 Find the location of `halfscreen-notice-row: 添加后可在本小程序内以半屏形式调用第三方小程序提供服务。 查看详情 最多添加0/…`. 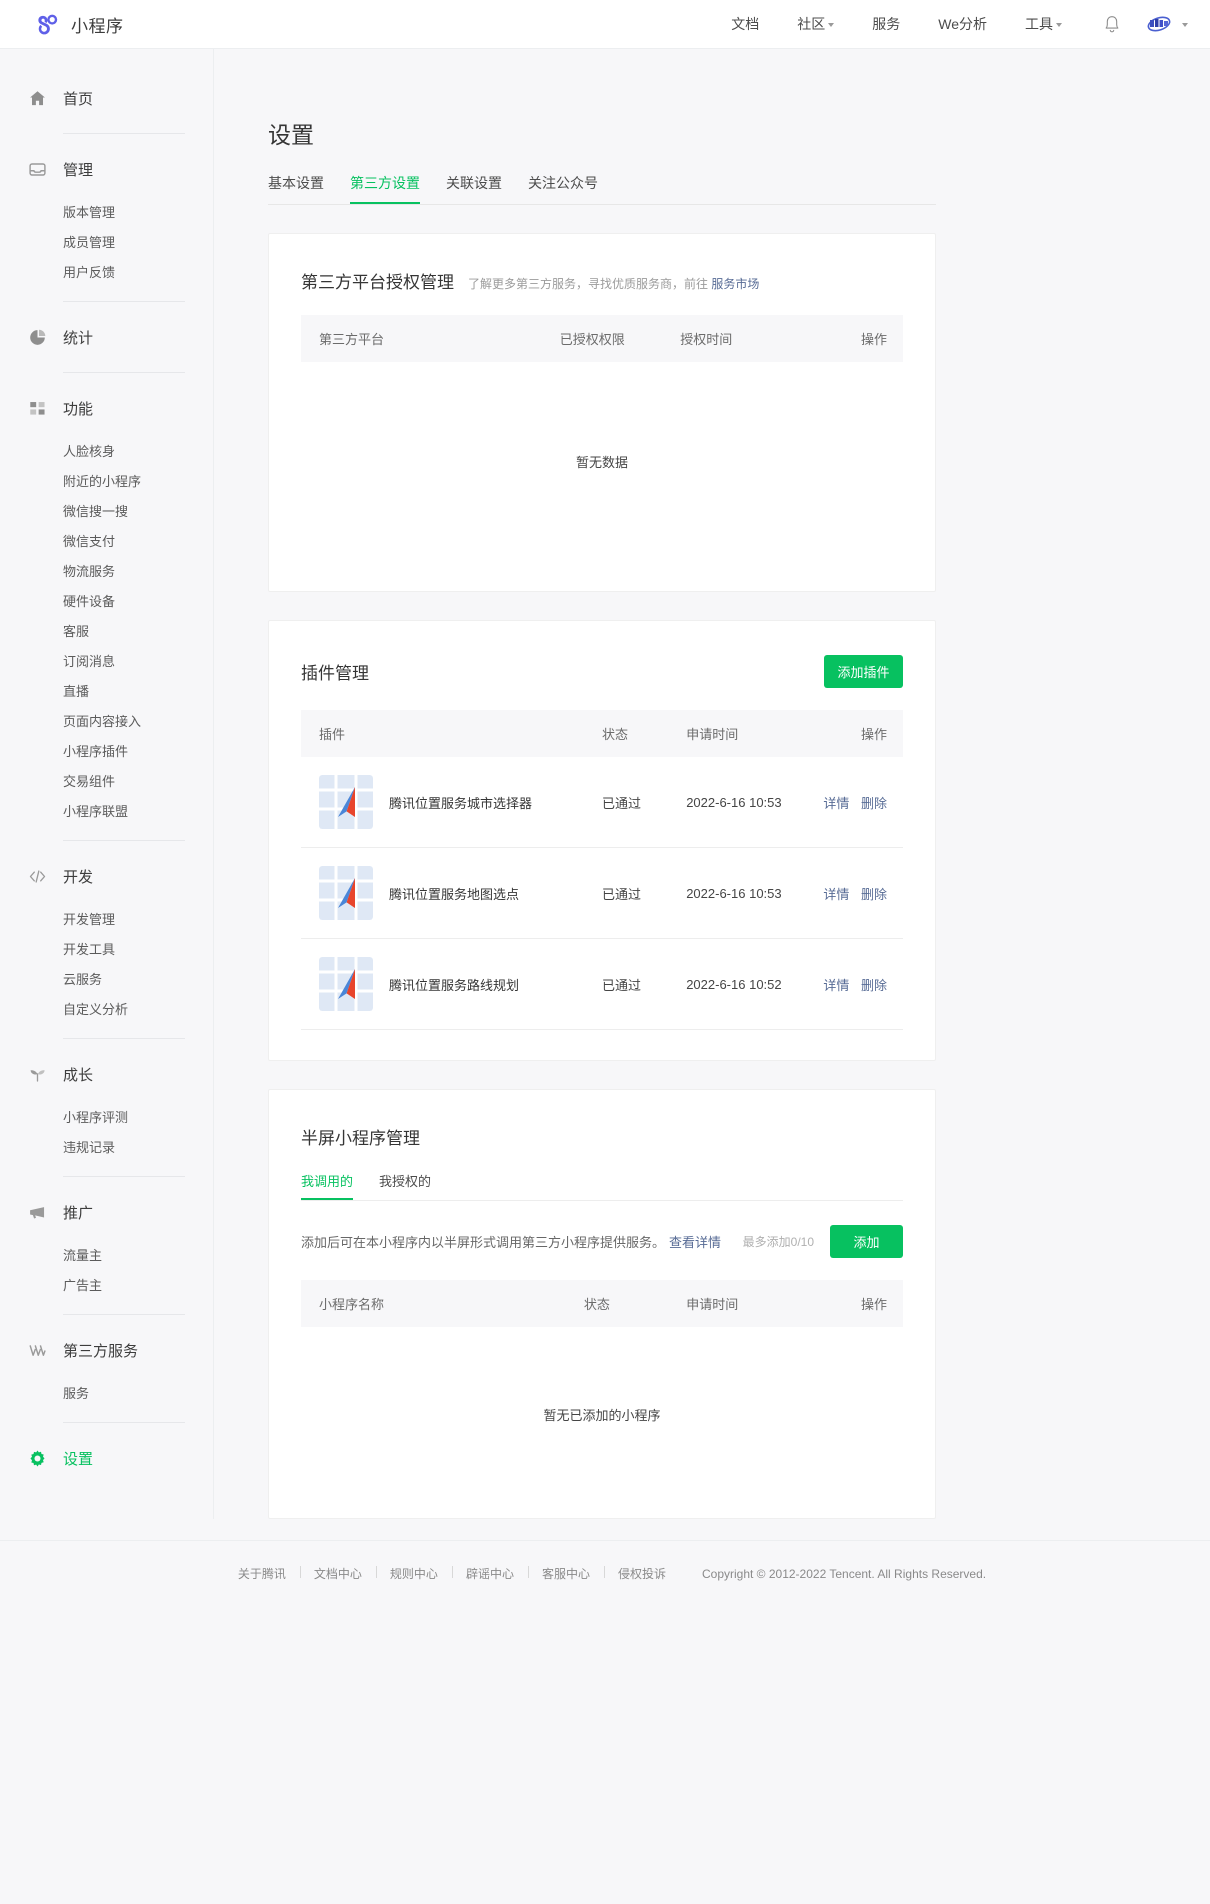

halfscreen-notice-row: 添加后可在本小程序内以半屏形式调用第三方小程序提供服务。 查看详情 最多添加0/… is located at coordinates (602, 1241).